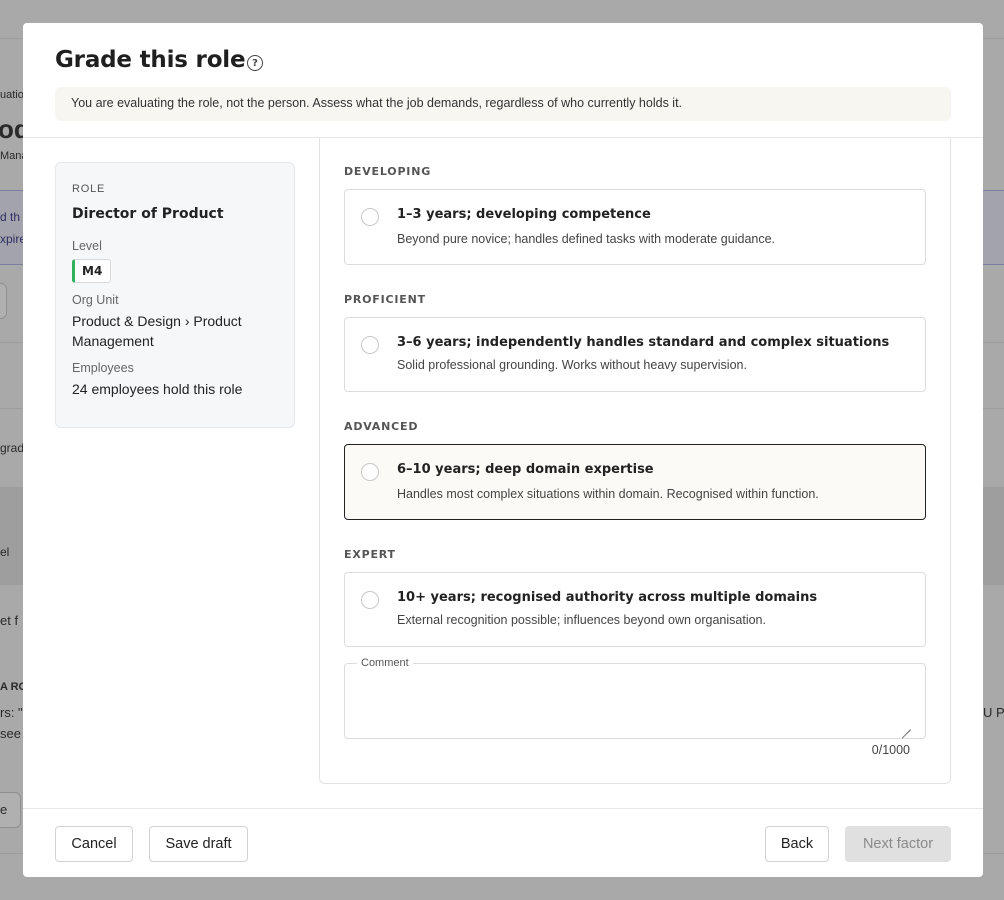 The image size is (1004, 900). I want to click on bg-button, so click(3, 301).